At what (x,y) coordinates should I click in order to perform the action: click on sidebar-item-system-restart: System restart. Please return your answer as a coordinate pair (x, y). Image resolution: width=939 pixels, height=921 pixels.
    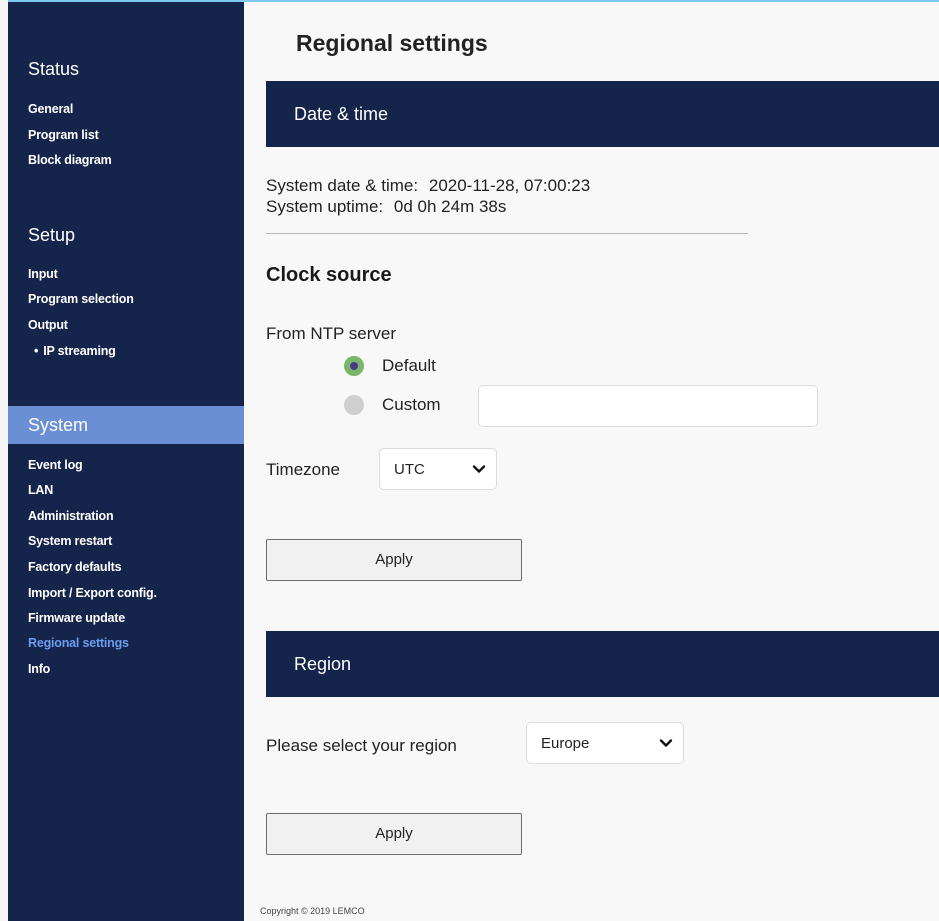
    Looking at the image, I should click on (70, 541).